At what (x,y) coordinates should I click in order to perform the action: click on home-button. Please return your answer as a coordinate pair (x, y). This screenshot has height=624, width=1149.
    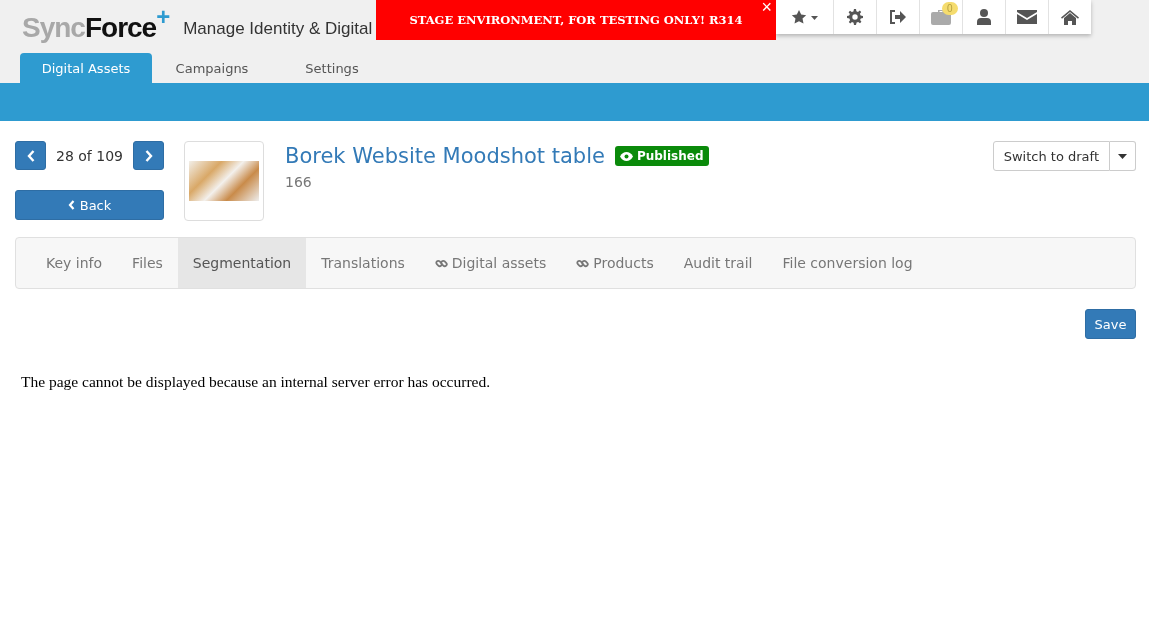
    Looking at the image, I should click on (1069, 17).